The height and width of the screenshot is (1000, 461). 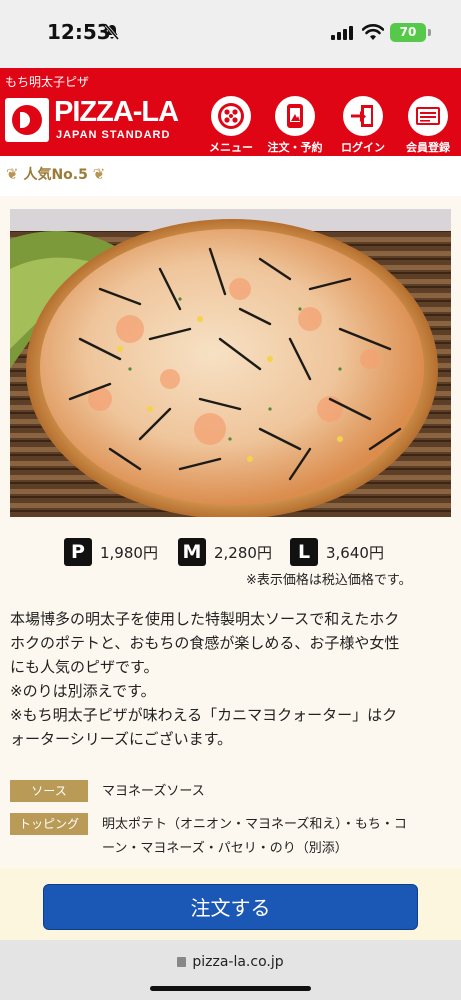 What do you see at coordinates (49, 791) in the screenshot?
I see `spec-sauce-label: ソース` at bounding box center [49, 791].